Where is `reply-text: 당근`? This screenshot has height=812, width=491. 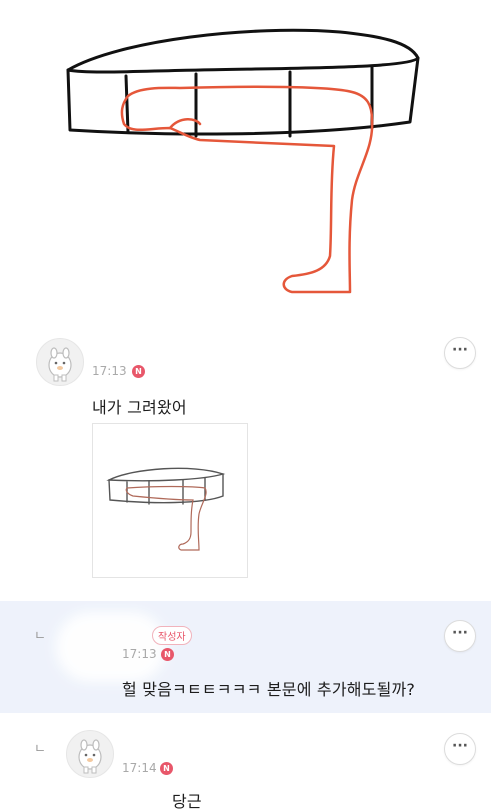 reply-text: 당근 is located at coordinates (187, 801).